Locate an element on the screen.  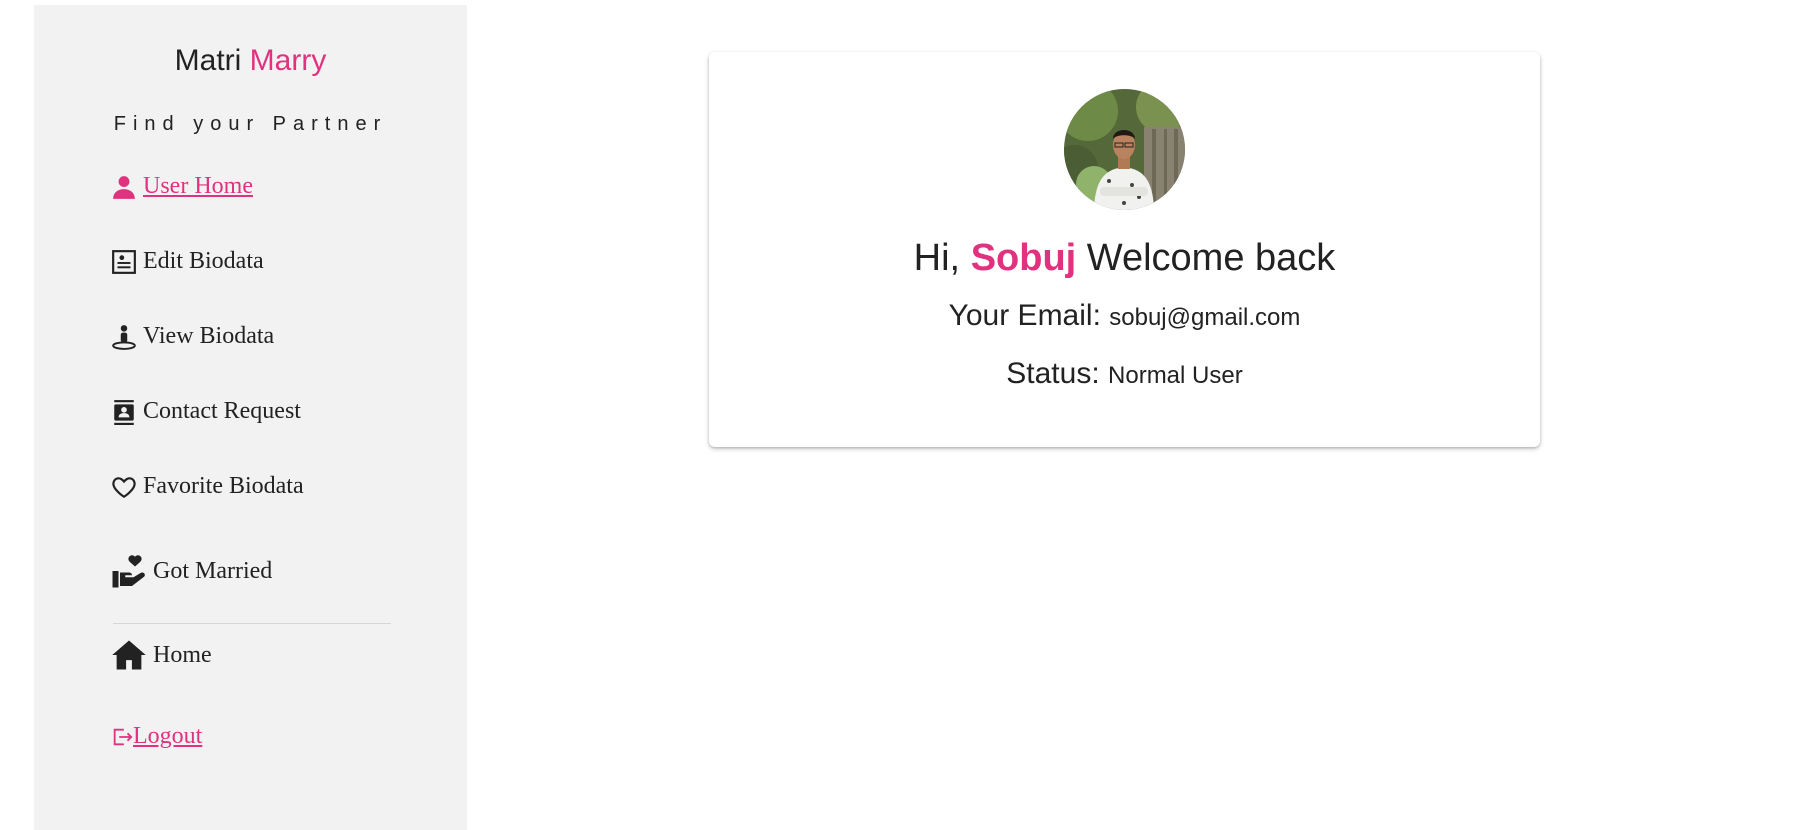
user-icon is located at coordinates (124, 187).